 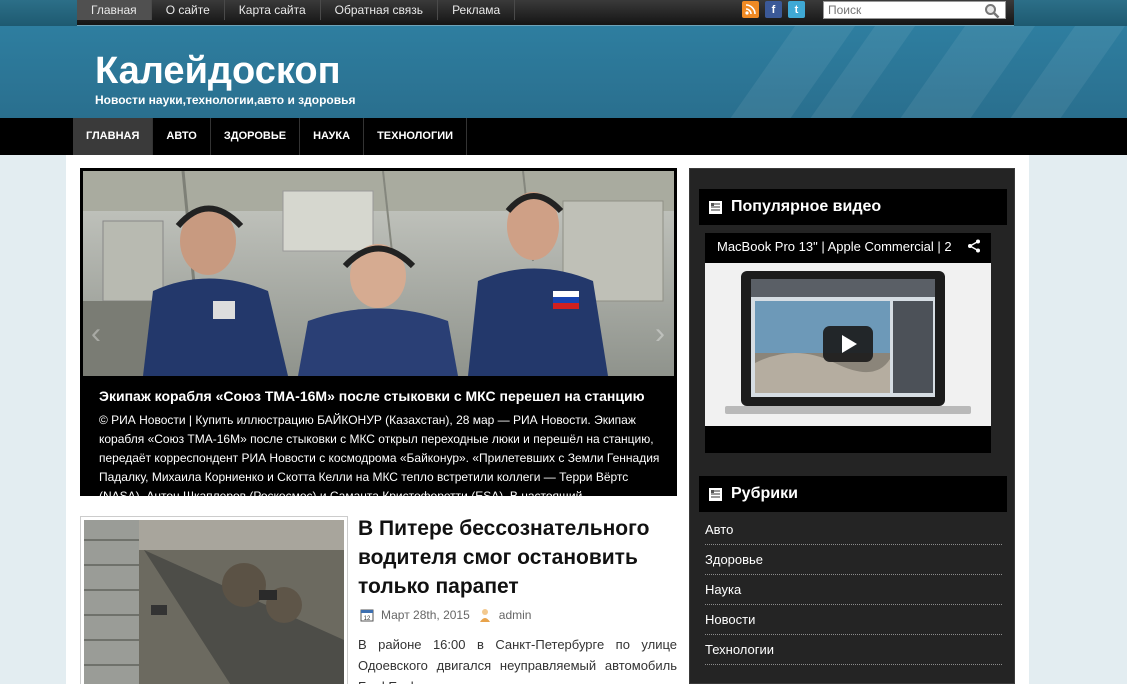 I want to click on category-science: Наука, so click(x=853, y=590).